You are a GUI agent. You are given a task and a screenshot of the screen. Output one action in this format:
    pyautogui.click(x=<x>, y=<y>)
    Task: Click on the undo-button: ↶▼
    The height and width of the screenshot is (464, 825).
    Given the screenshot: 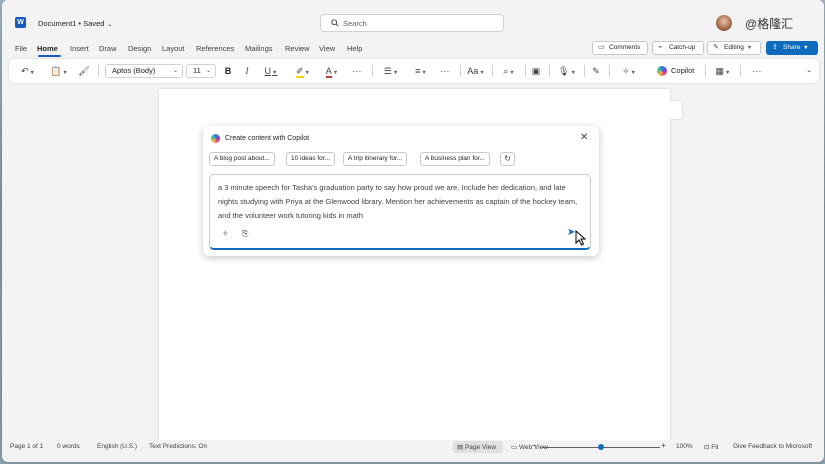 What is the action you would take?
    pyautogui.click(x=28, y=71)
    